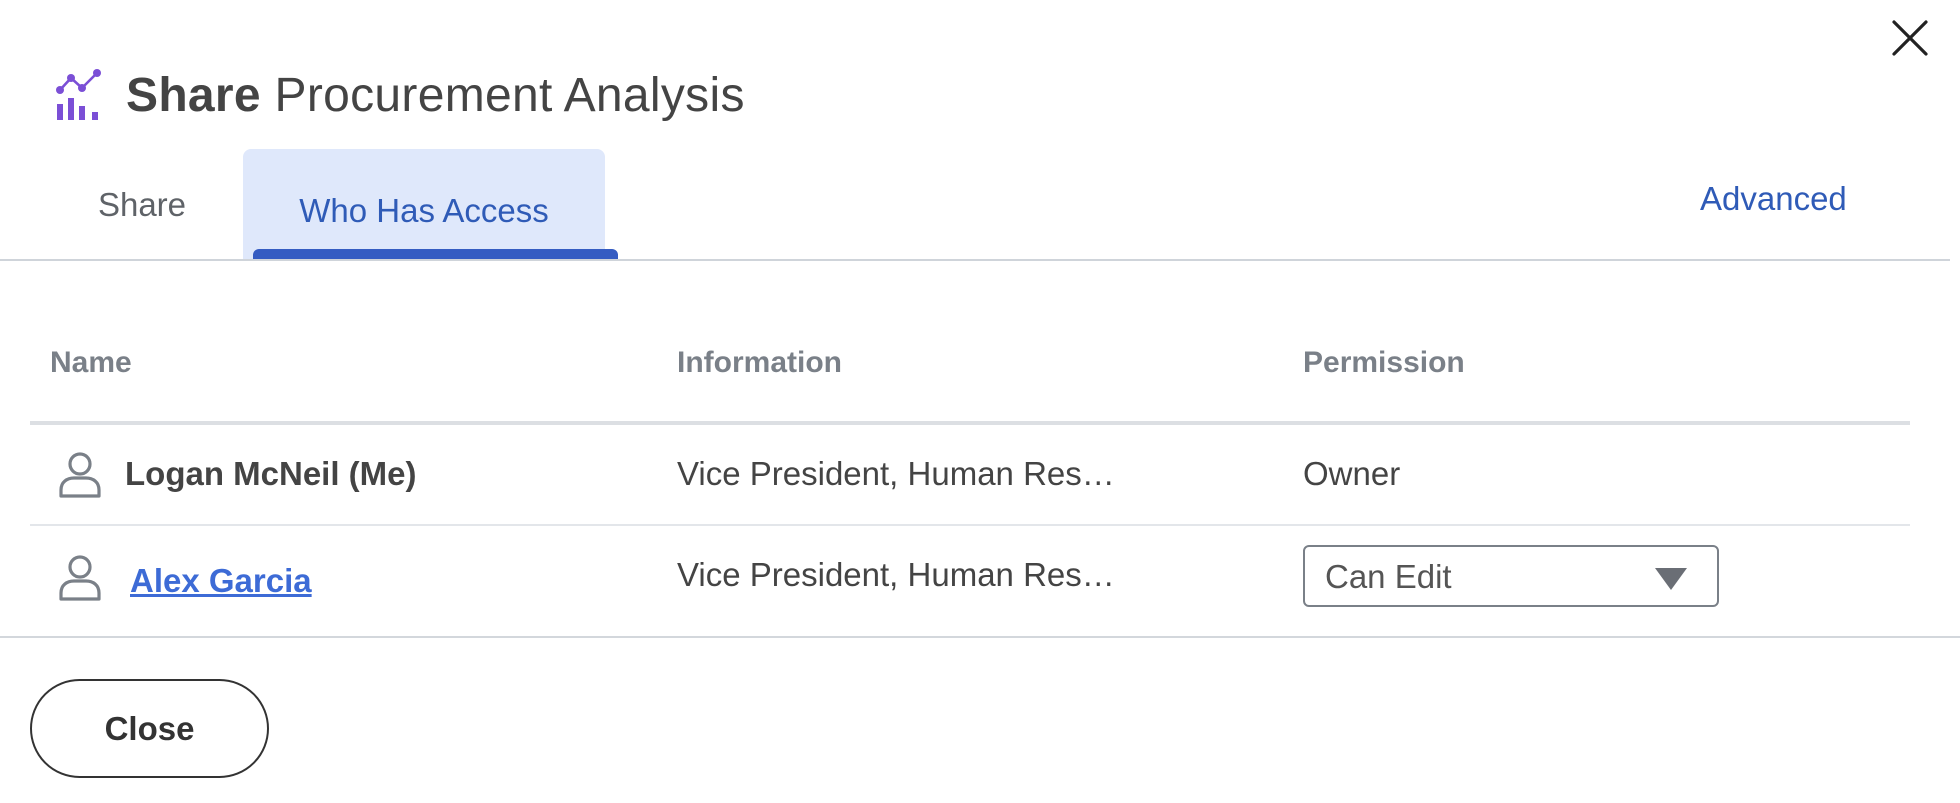  I want to click on close-button: Close, so click(149, 728).